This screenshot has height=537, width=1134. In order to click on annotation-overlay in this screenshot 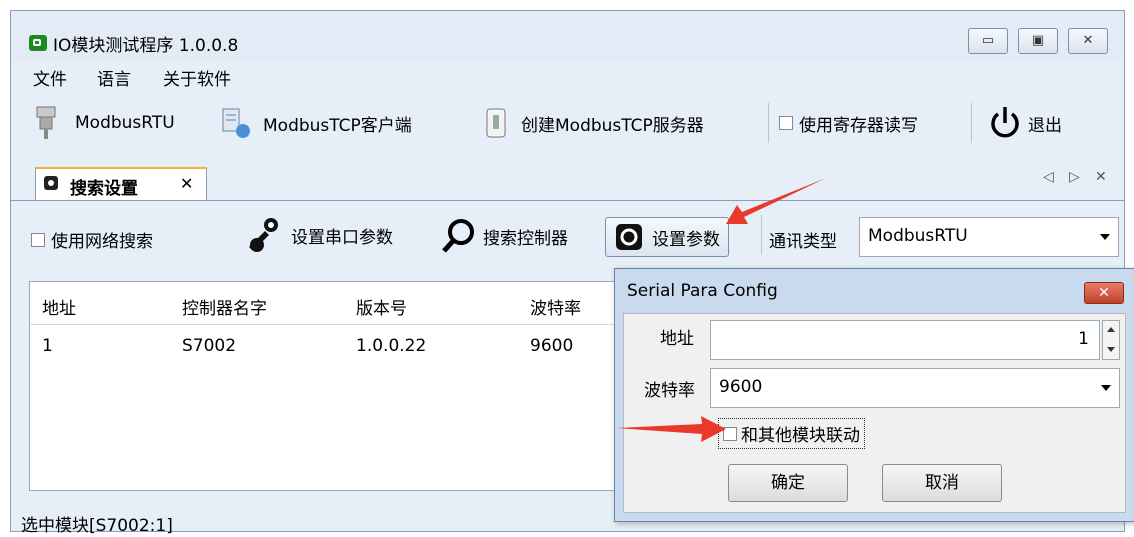, I will do `click(721, 310)`.